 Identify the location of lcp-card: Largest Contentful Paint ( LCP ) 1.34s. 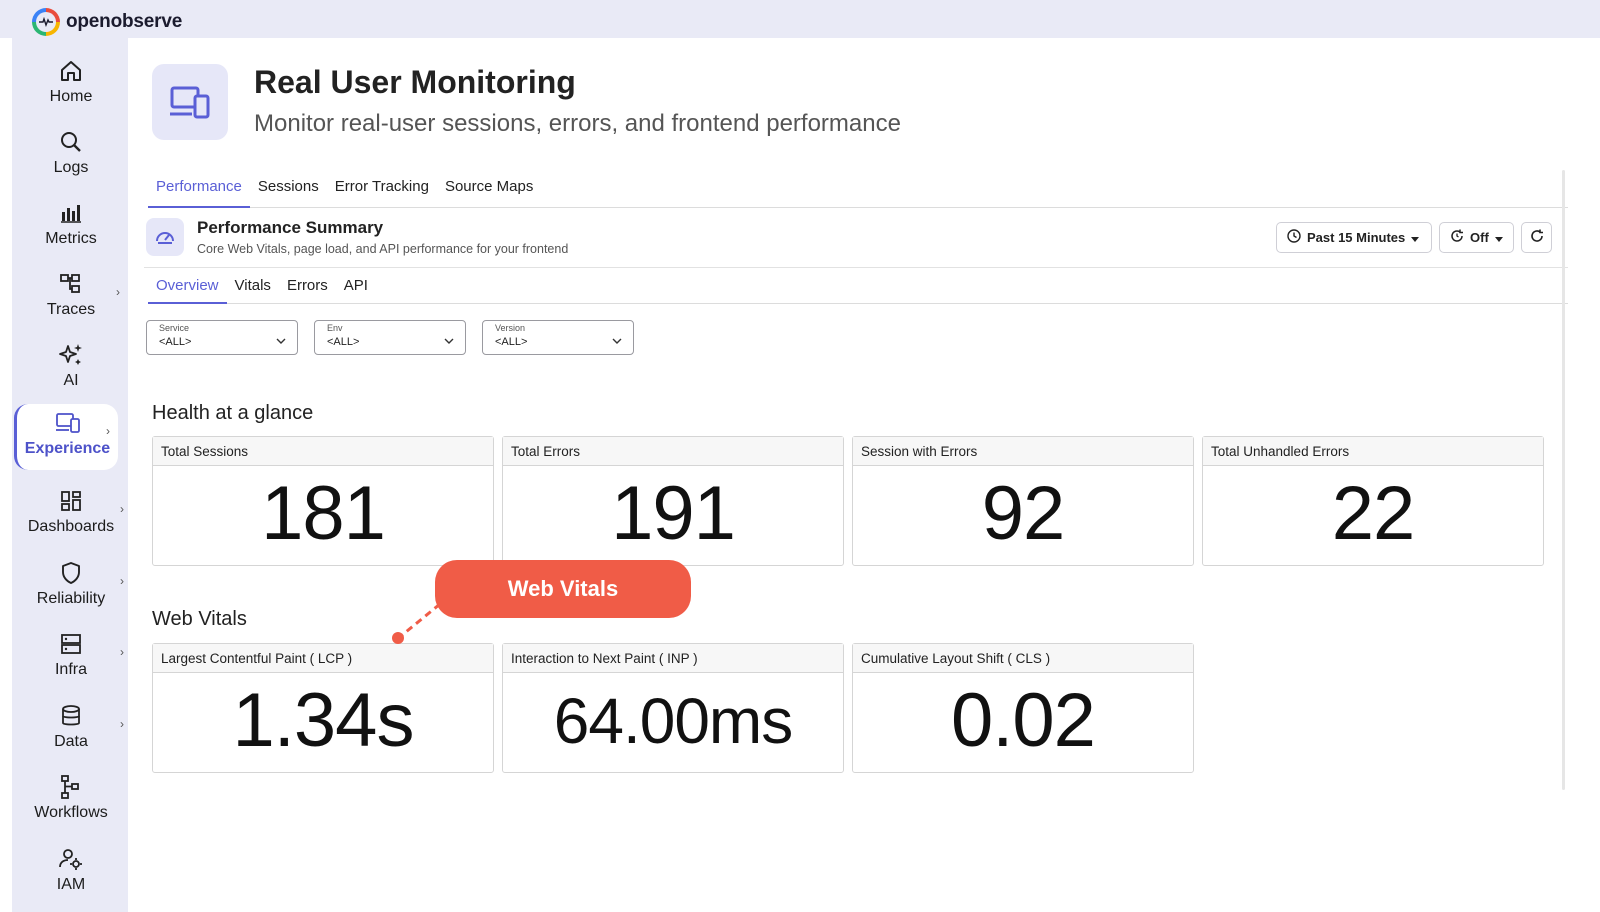
(323, 708).